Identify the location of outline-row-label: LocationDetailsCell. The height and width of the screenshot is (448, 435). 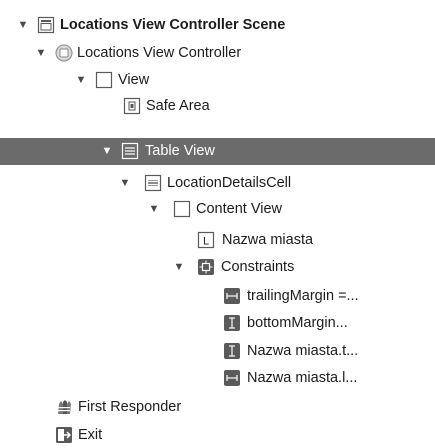
(229, 183).